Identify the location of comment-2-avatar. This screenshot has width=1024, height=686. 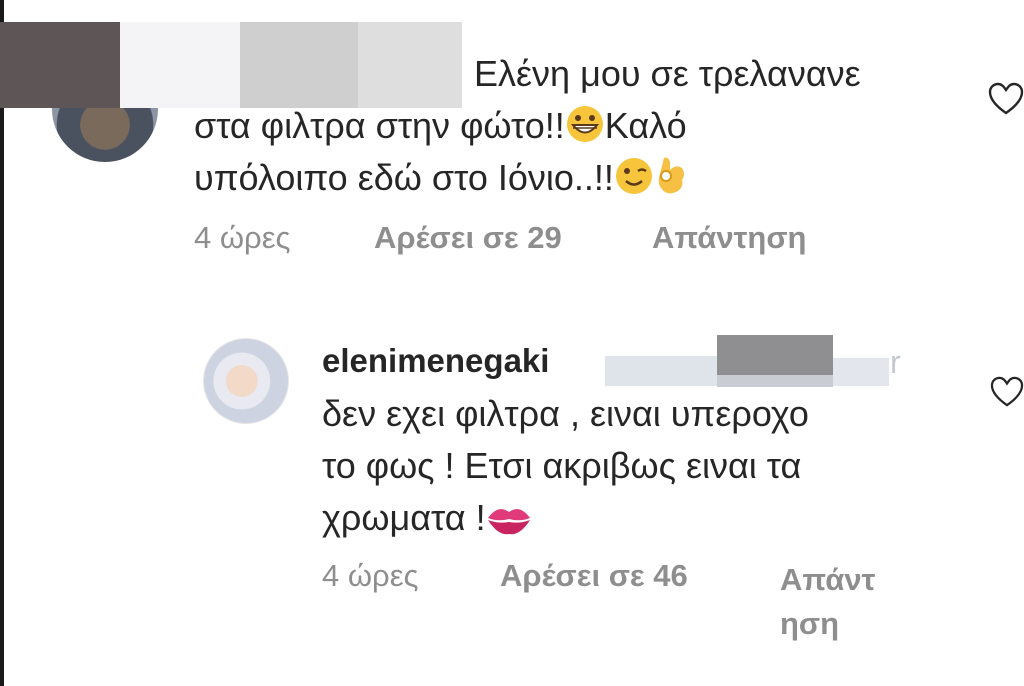
(246, 381).